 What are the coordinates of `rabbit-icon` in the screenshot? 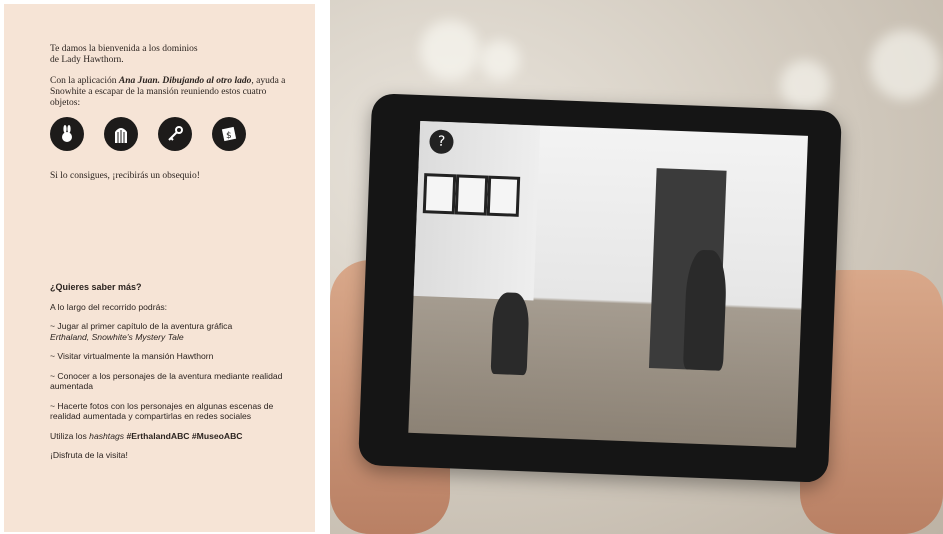 It's located at (67, 134).